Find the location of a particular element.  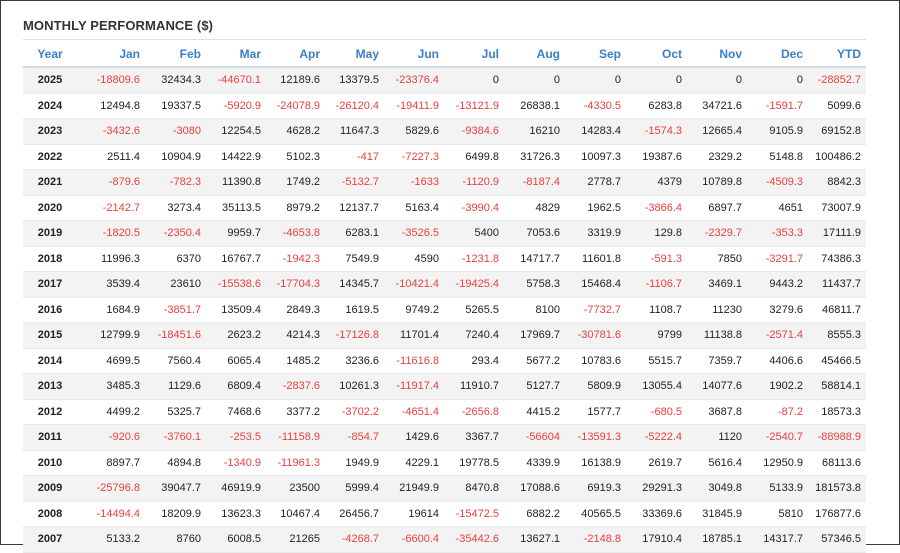

month-value-cell: 4229.1 is located at coordinates (414, 463).